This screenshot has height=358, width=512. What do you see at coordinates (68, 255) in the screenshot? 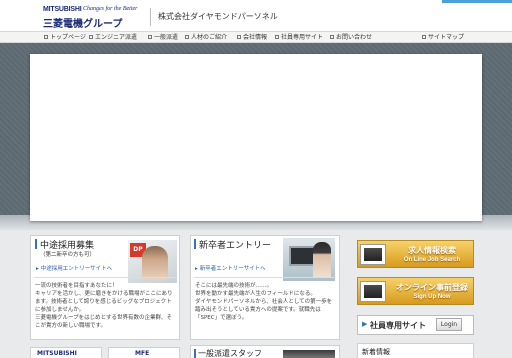
I see `midcareer-subtitle: （第二新卒の方も可）` at bounding box center [68, 255].